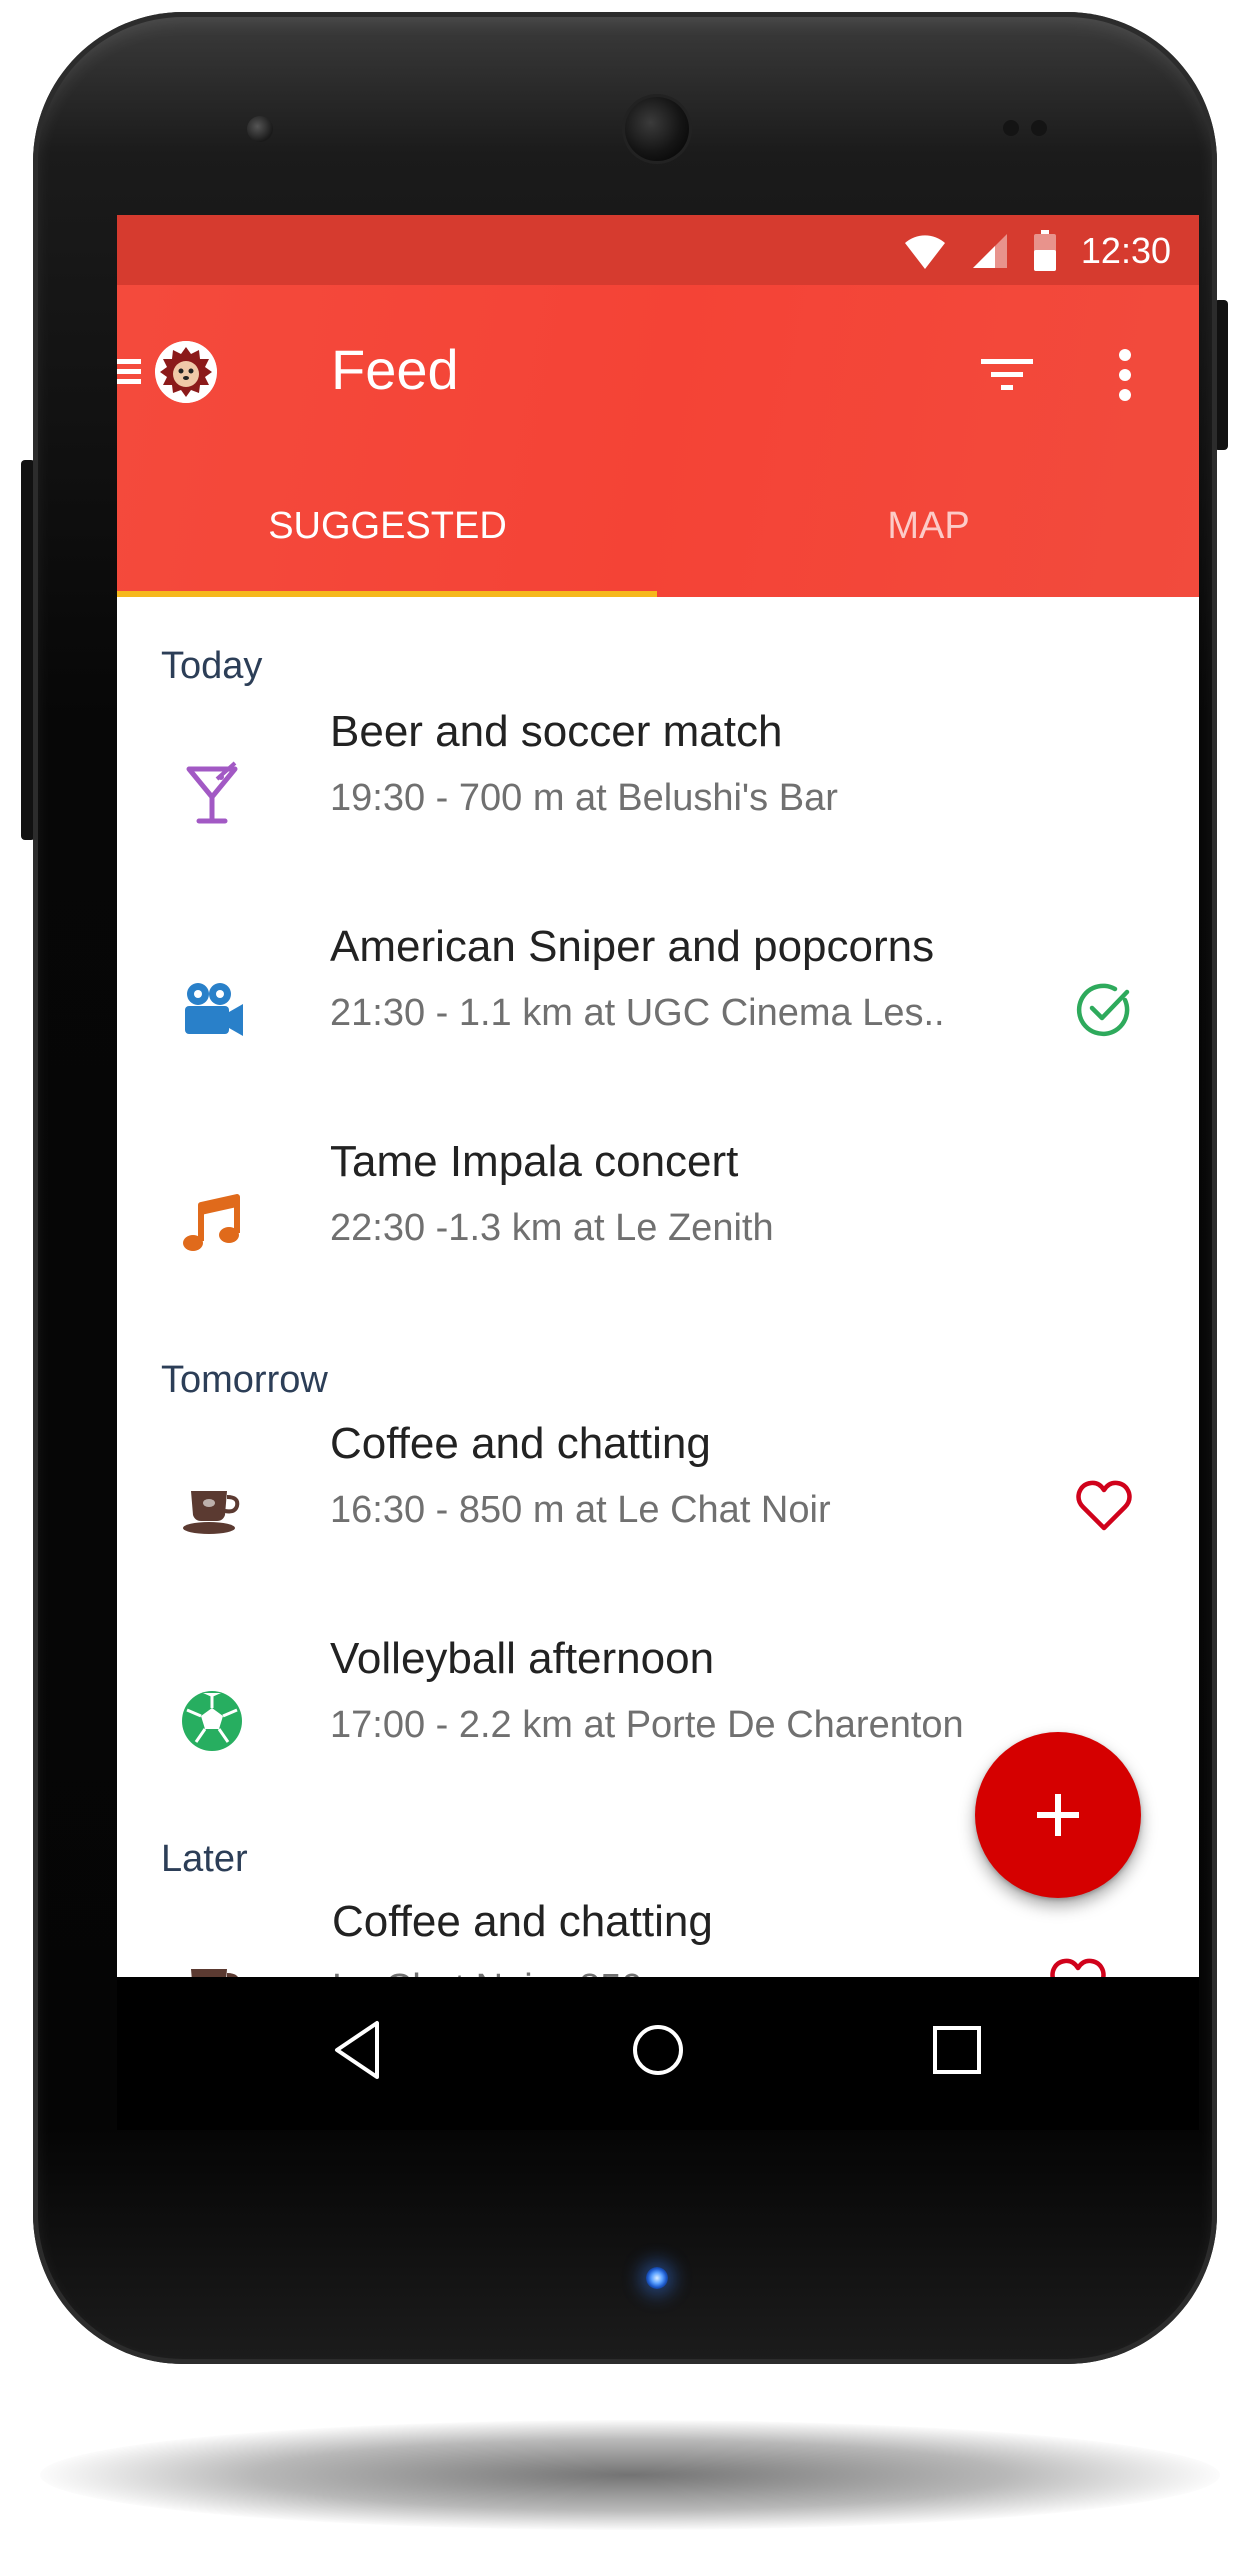 This screenshot has height=2570, width=1250. What do you see at coordinates (957, 2050) in the screenshot?
I see `recents-icon` at bounding box center [957, 2050].